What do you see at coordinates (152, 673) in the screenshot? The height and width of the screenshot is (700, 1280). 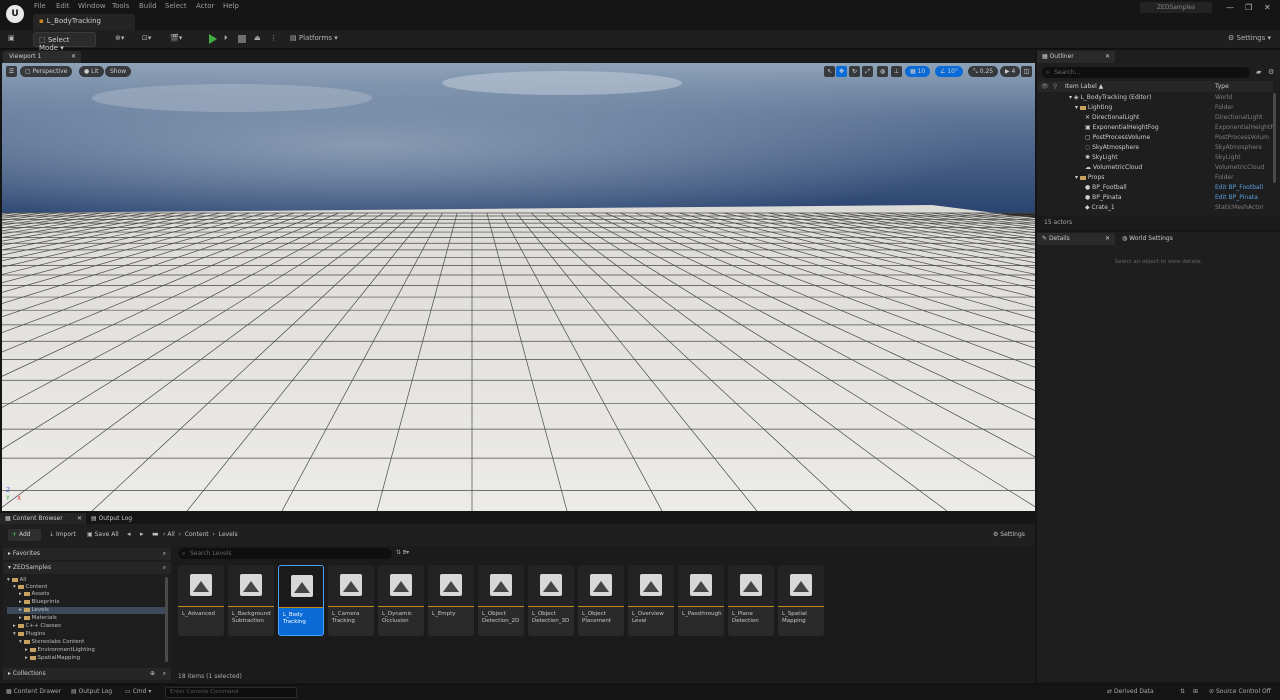 I see `add-collection-icon: ⊕` at bounding box center [152, 673].